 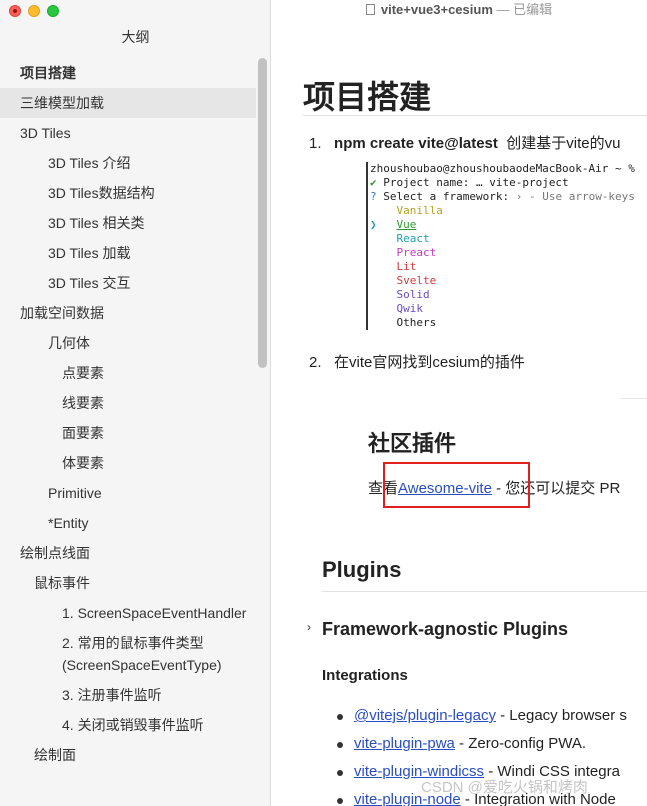 I want to click on sidebar-outline-item: 3D Tiles数据结构, so click(x=128, y=193).